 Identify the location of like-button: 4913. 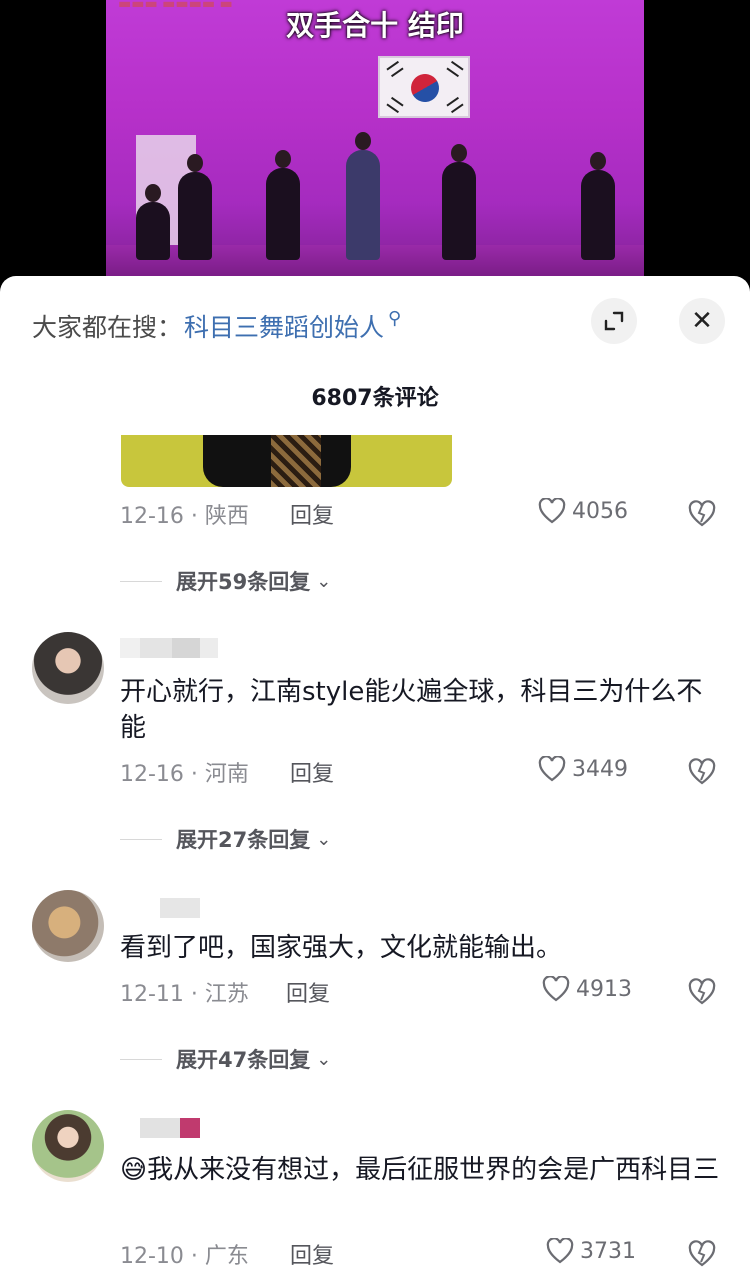
(587, 989).